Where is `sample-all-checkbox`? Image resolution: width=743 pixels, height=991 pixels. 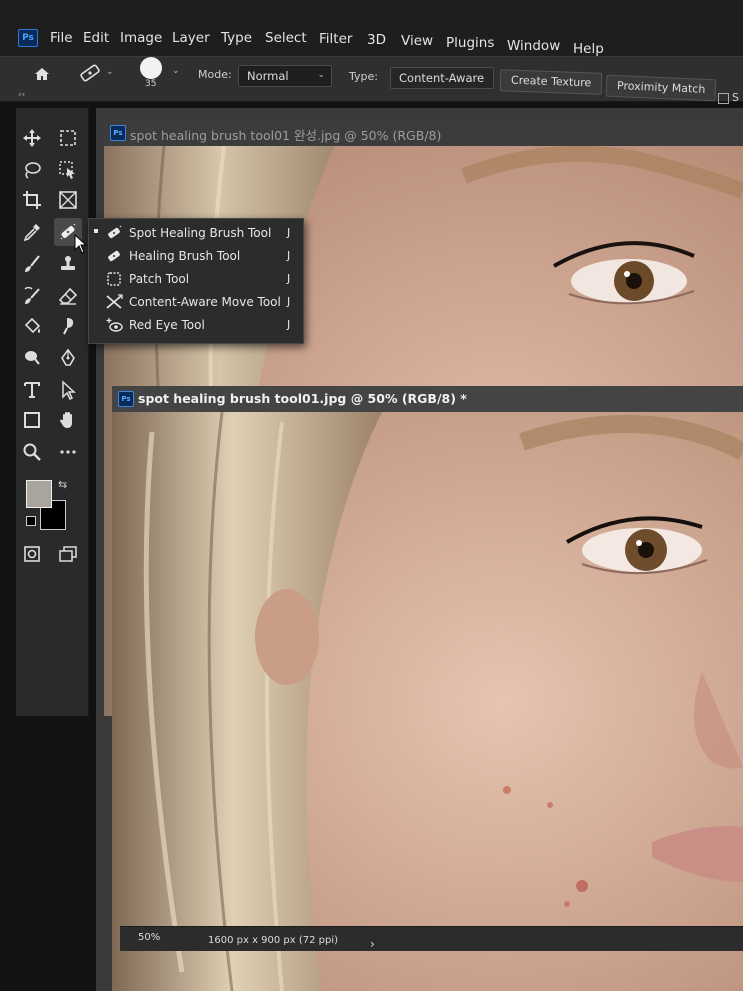
sample-all-checkbox is located at coordinates (723, 98).